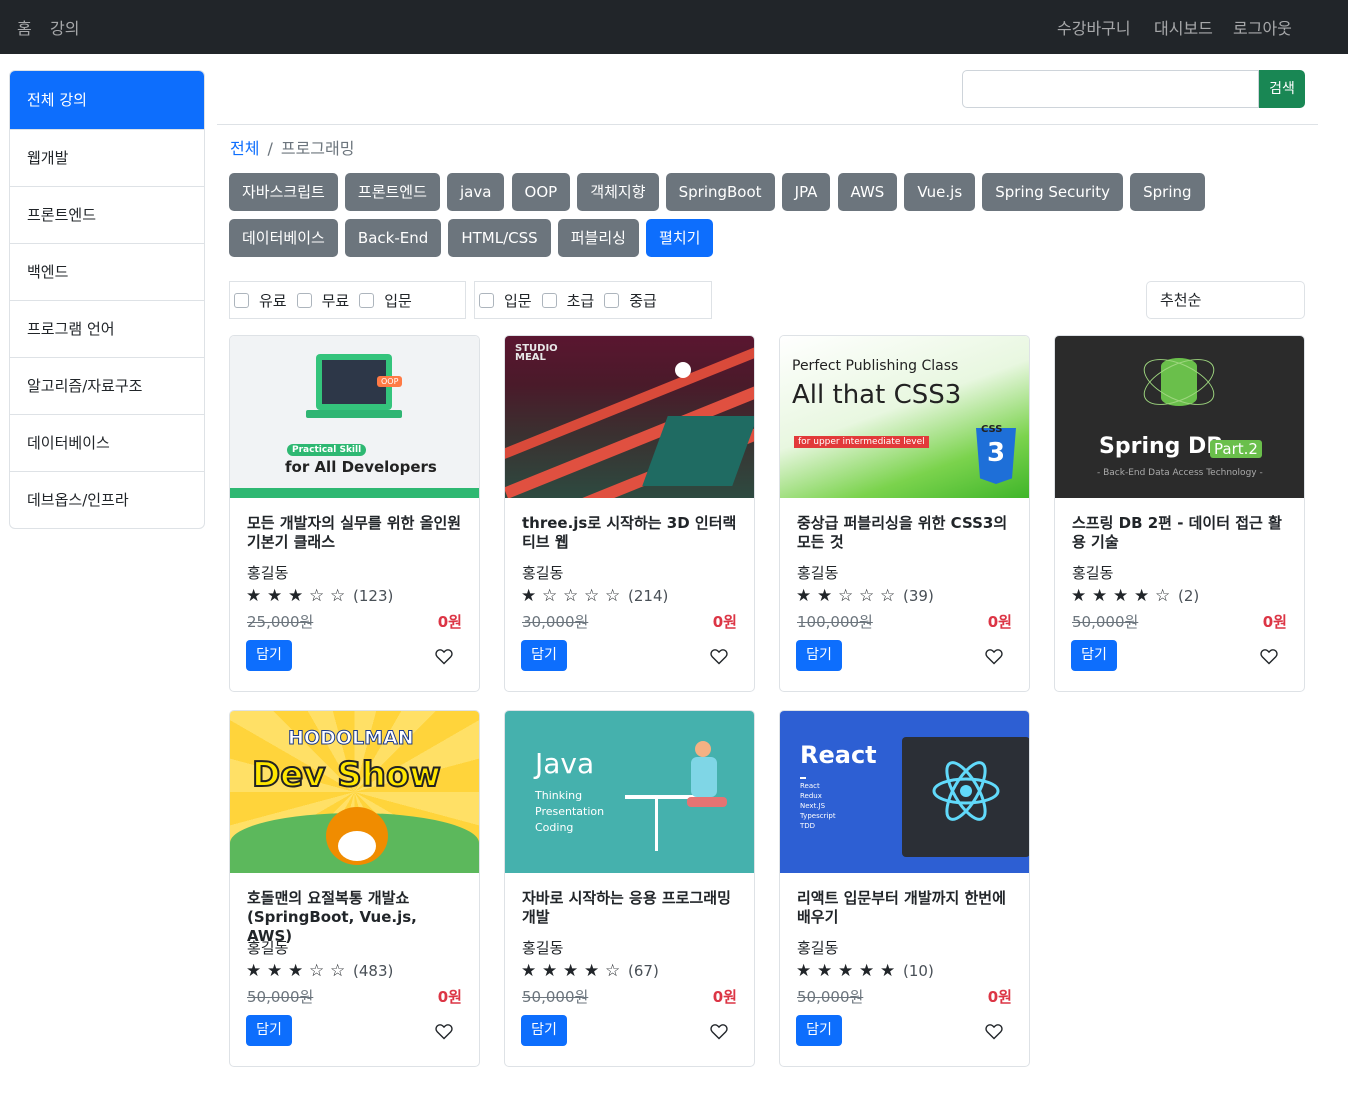  I want to click on sidebar-item-algorithms: 알고리즘/자료구조, so click(107, 385).